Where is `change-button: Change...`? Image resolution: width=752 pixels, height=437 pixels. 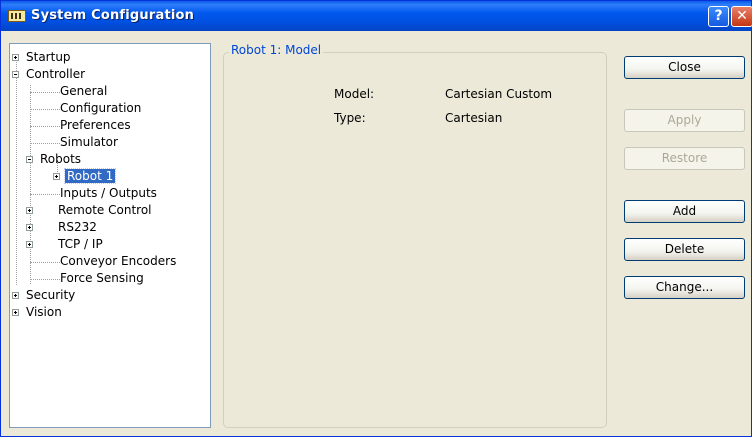 change-button: Change... is located at coordinates (684, 287).